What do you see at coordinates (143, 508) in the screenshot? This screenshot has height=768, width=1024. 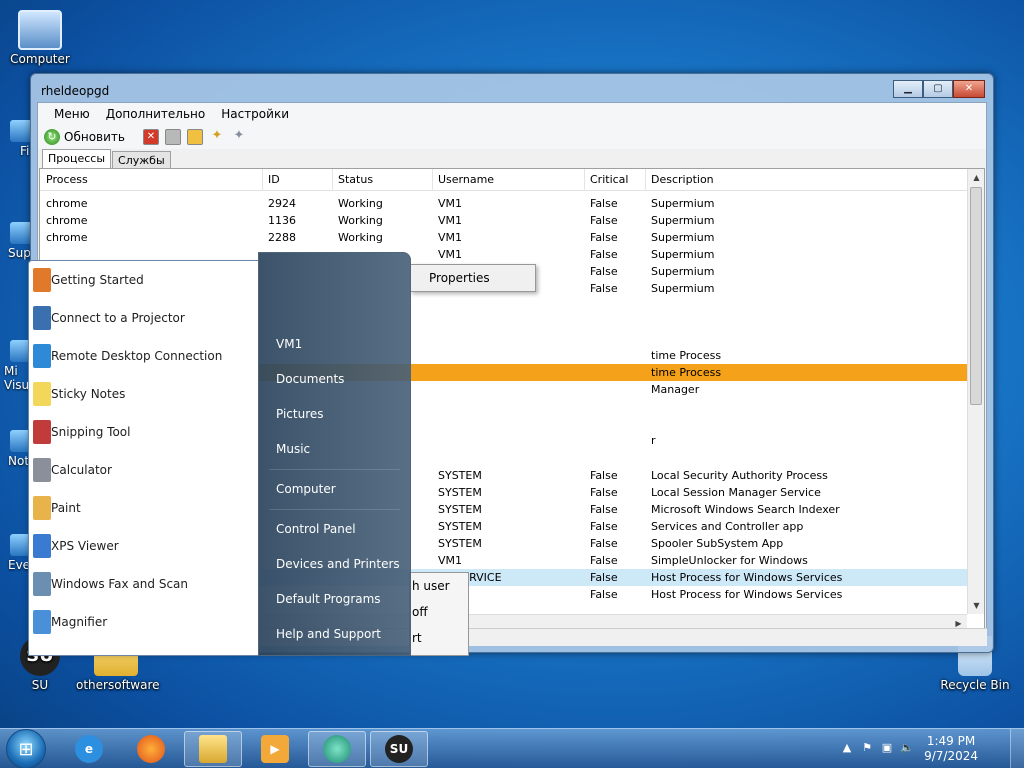 I see `start-program-item: Paint` at bounding box center [143, 508].